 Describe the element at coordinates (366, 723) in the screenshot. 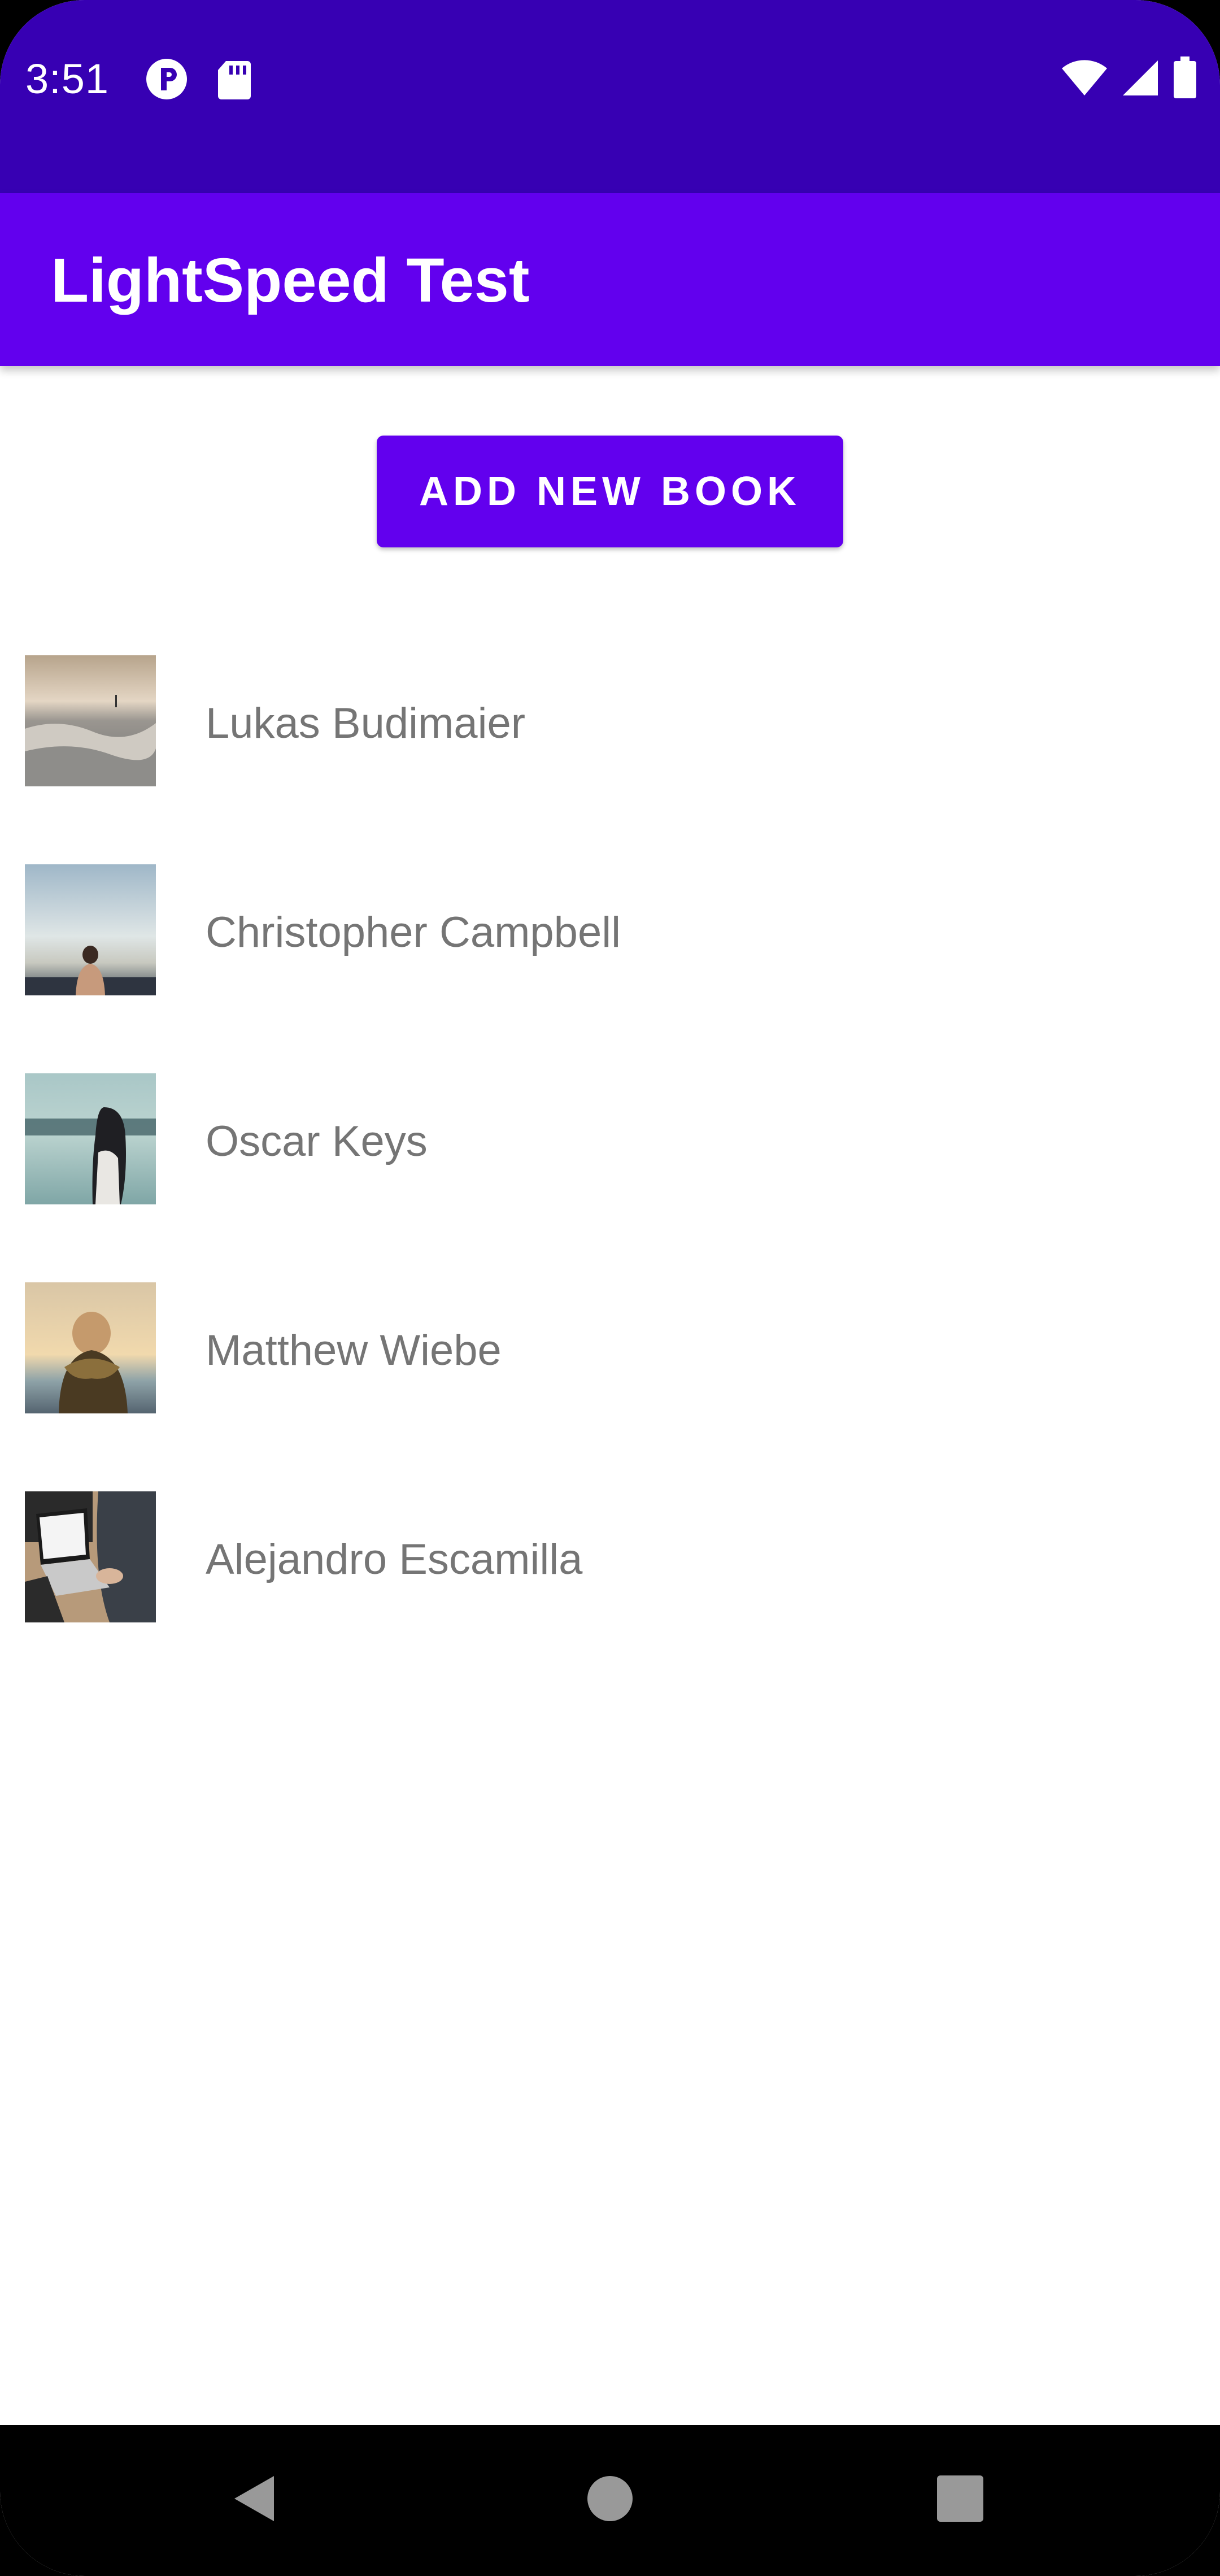

I see `book-author-label: Lukas Budimaier` at that location.